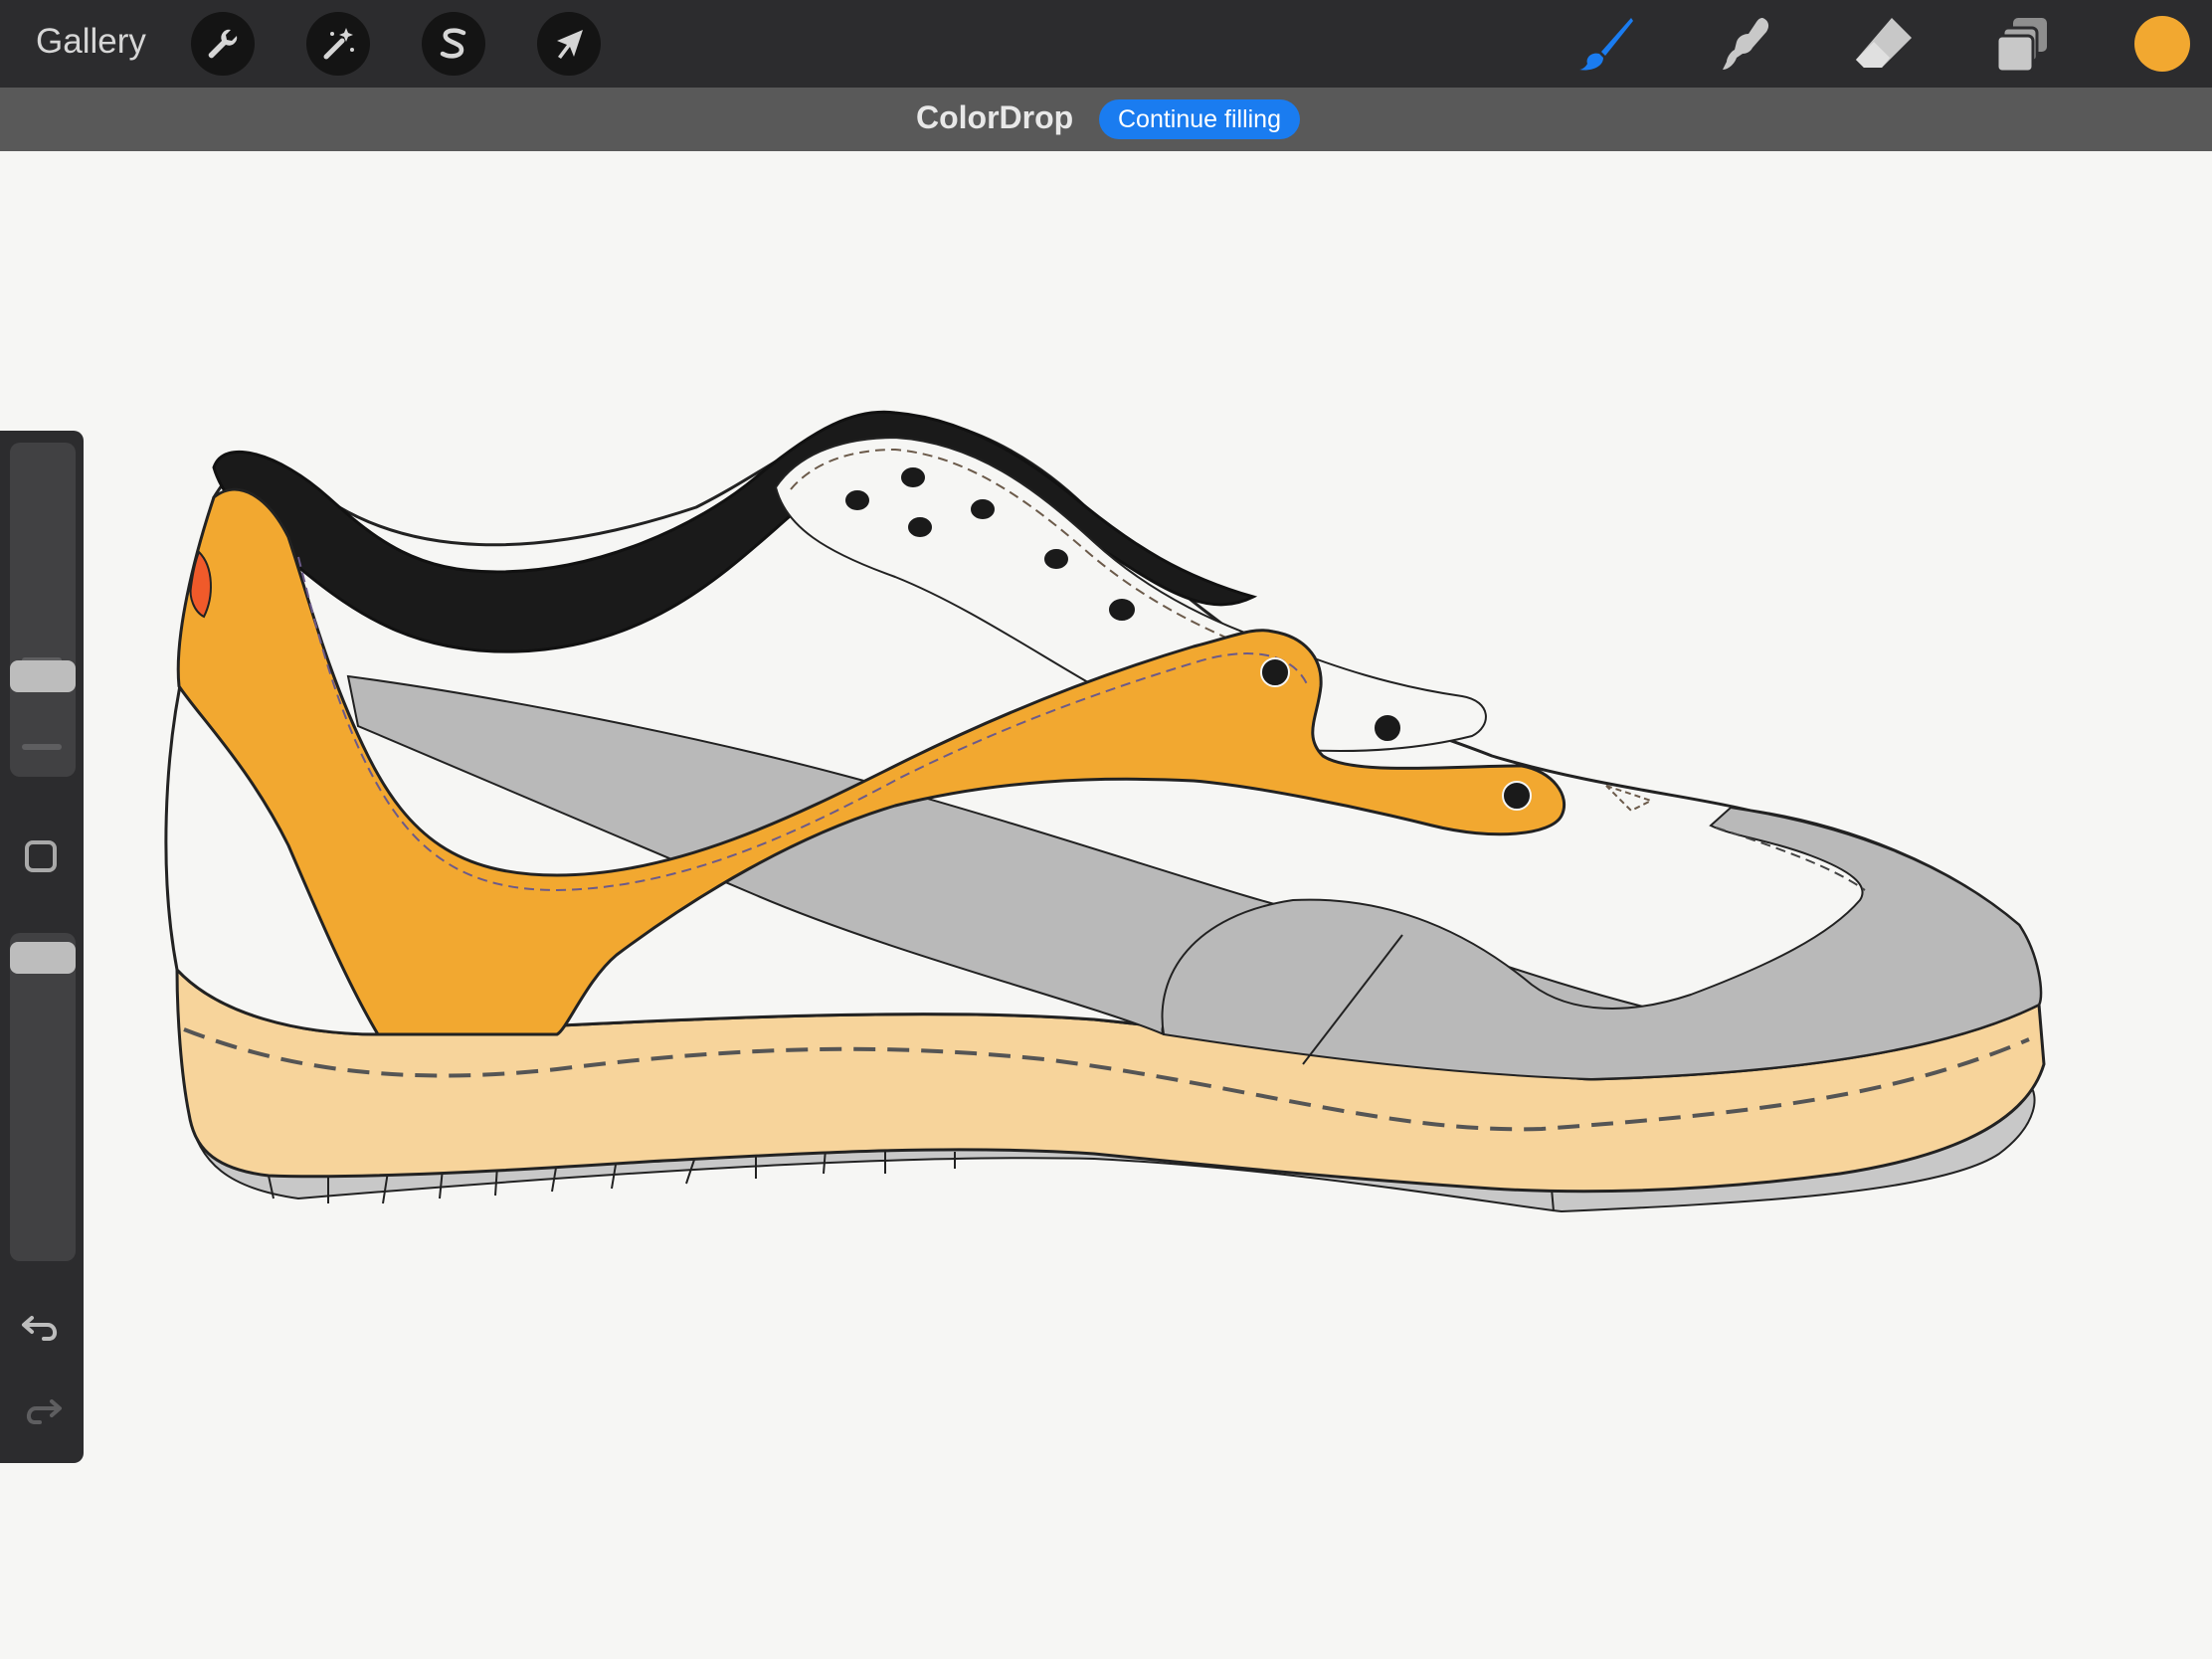 The height and width of the screenshot is (1659, 2212). I want to click on adjustments-button, so click(338, 44).